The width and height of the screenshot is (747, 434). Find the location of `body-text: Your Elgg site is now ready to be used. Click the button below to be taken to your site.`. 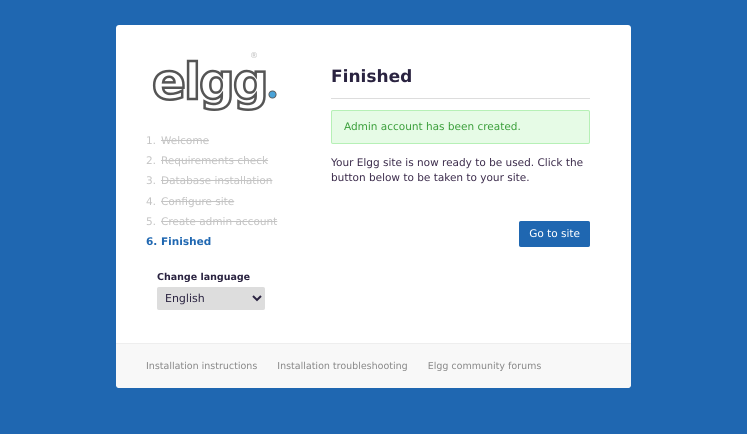

body-text: Your Elgg site is now ready to be used. Click the button below to be taken to your site. is located at coordinates (457, 171).